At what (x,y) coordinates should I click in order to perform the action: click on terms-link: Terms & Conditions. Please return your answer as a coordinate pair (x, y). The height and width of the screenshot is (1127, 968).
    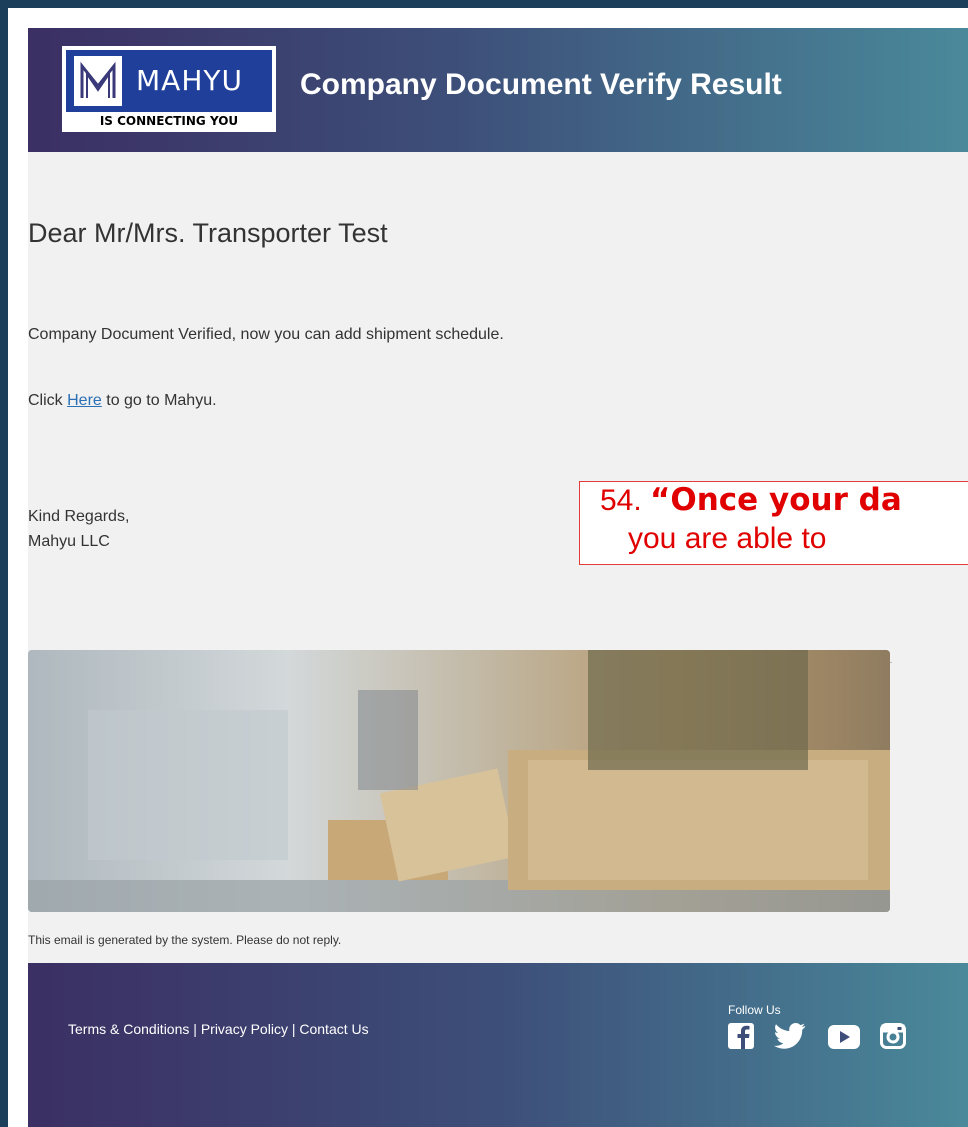
    Looking at the image, I should click on (128, 1029).